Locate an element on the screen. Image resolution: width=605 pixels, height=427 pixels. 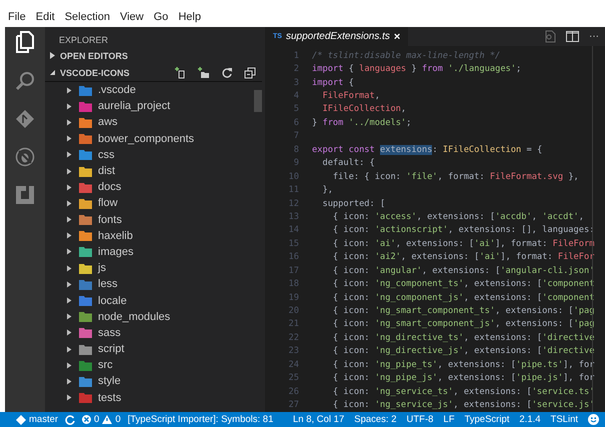
section-header: VSCODE-ICONS is located at coordinates (95, 73).